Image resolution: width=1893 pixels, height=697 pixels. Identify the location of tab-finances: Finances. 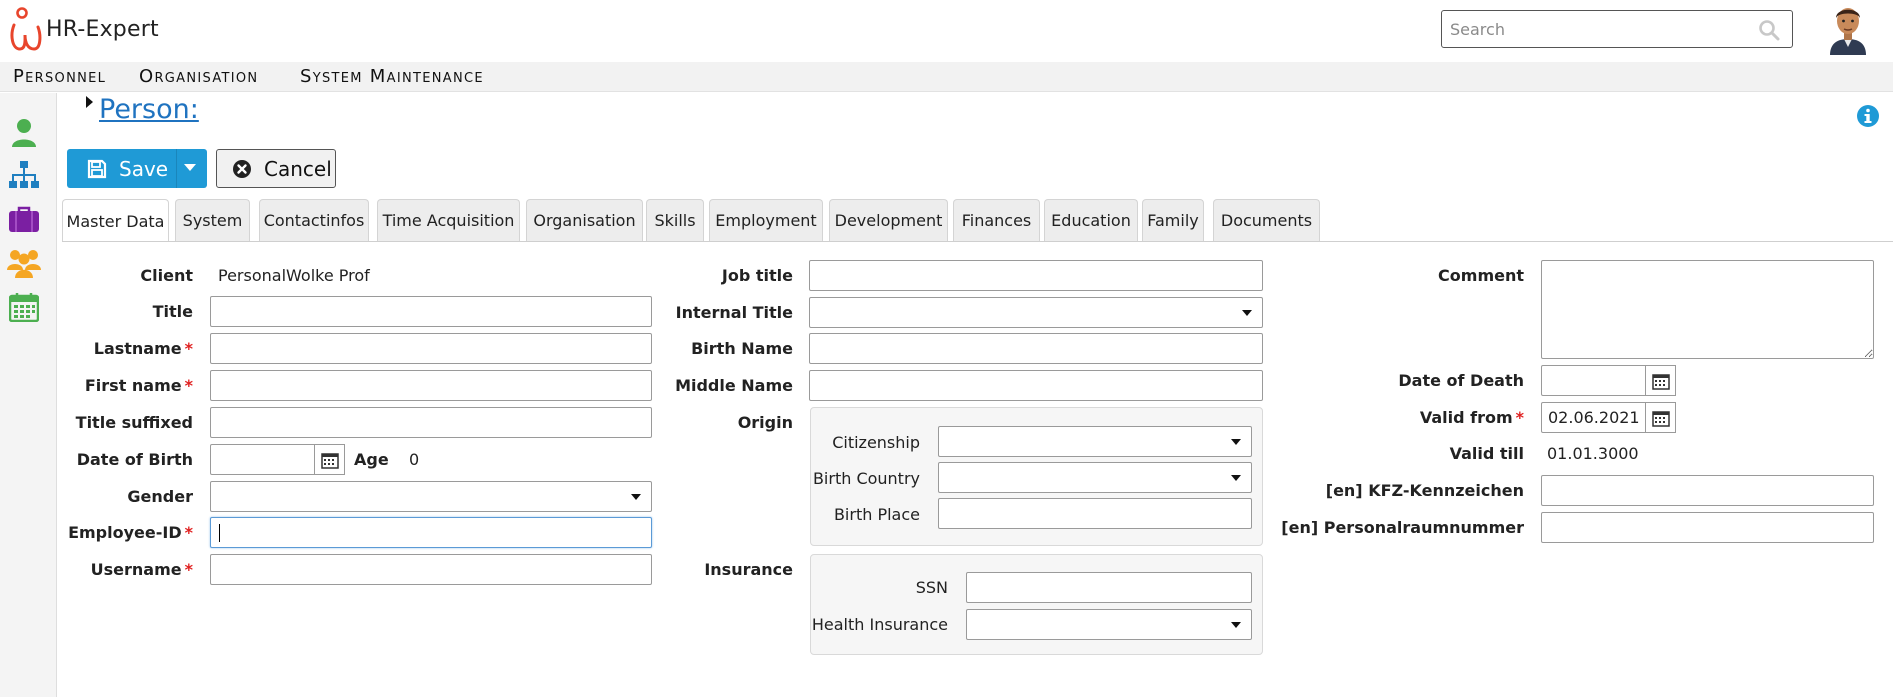
(996, 220).